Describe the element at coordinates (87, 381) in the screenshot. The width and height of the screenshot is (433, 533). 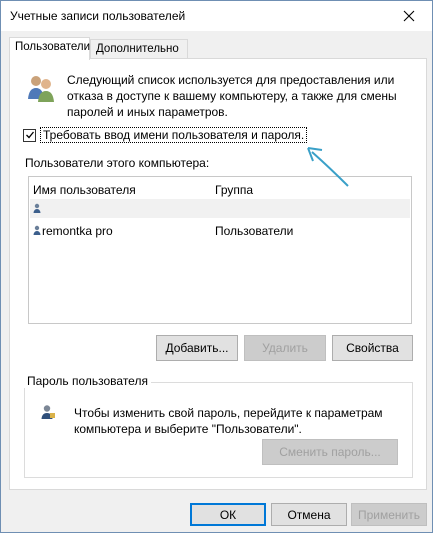
I see `password-group-title: Пароль пользователя` at that location.